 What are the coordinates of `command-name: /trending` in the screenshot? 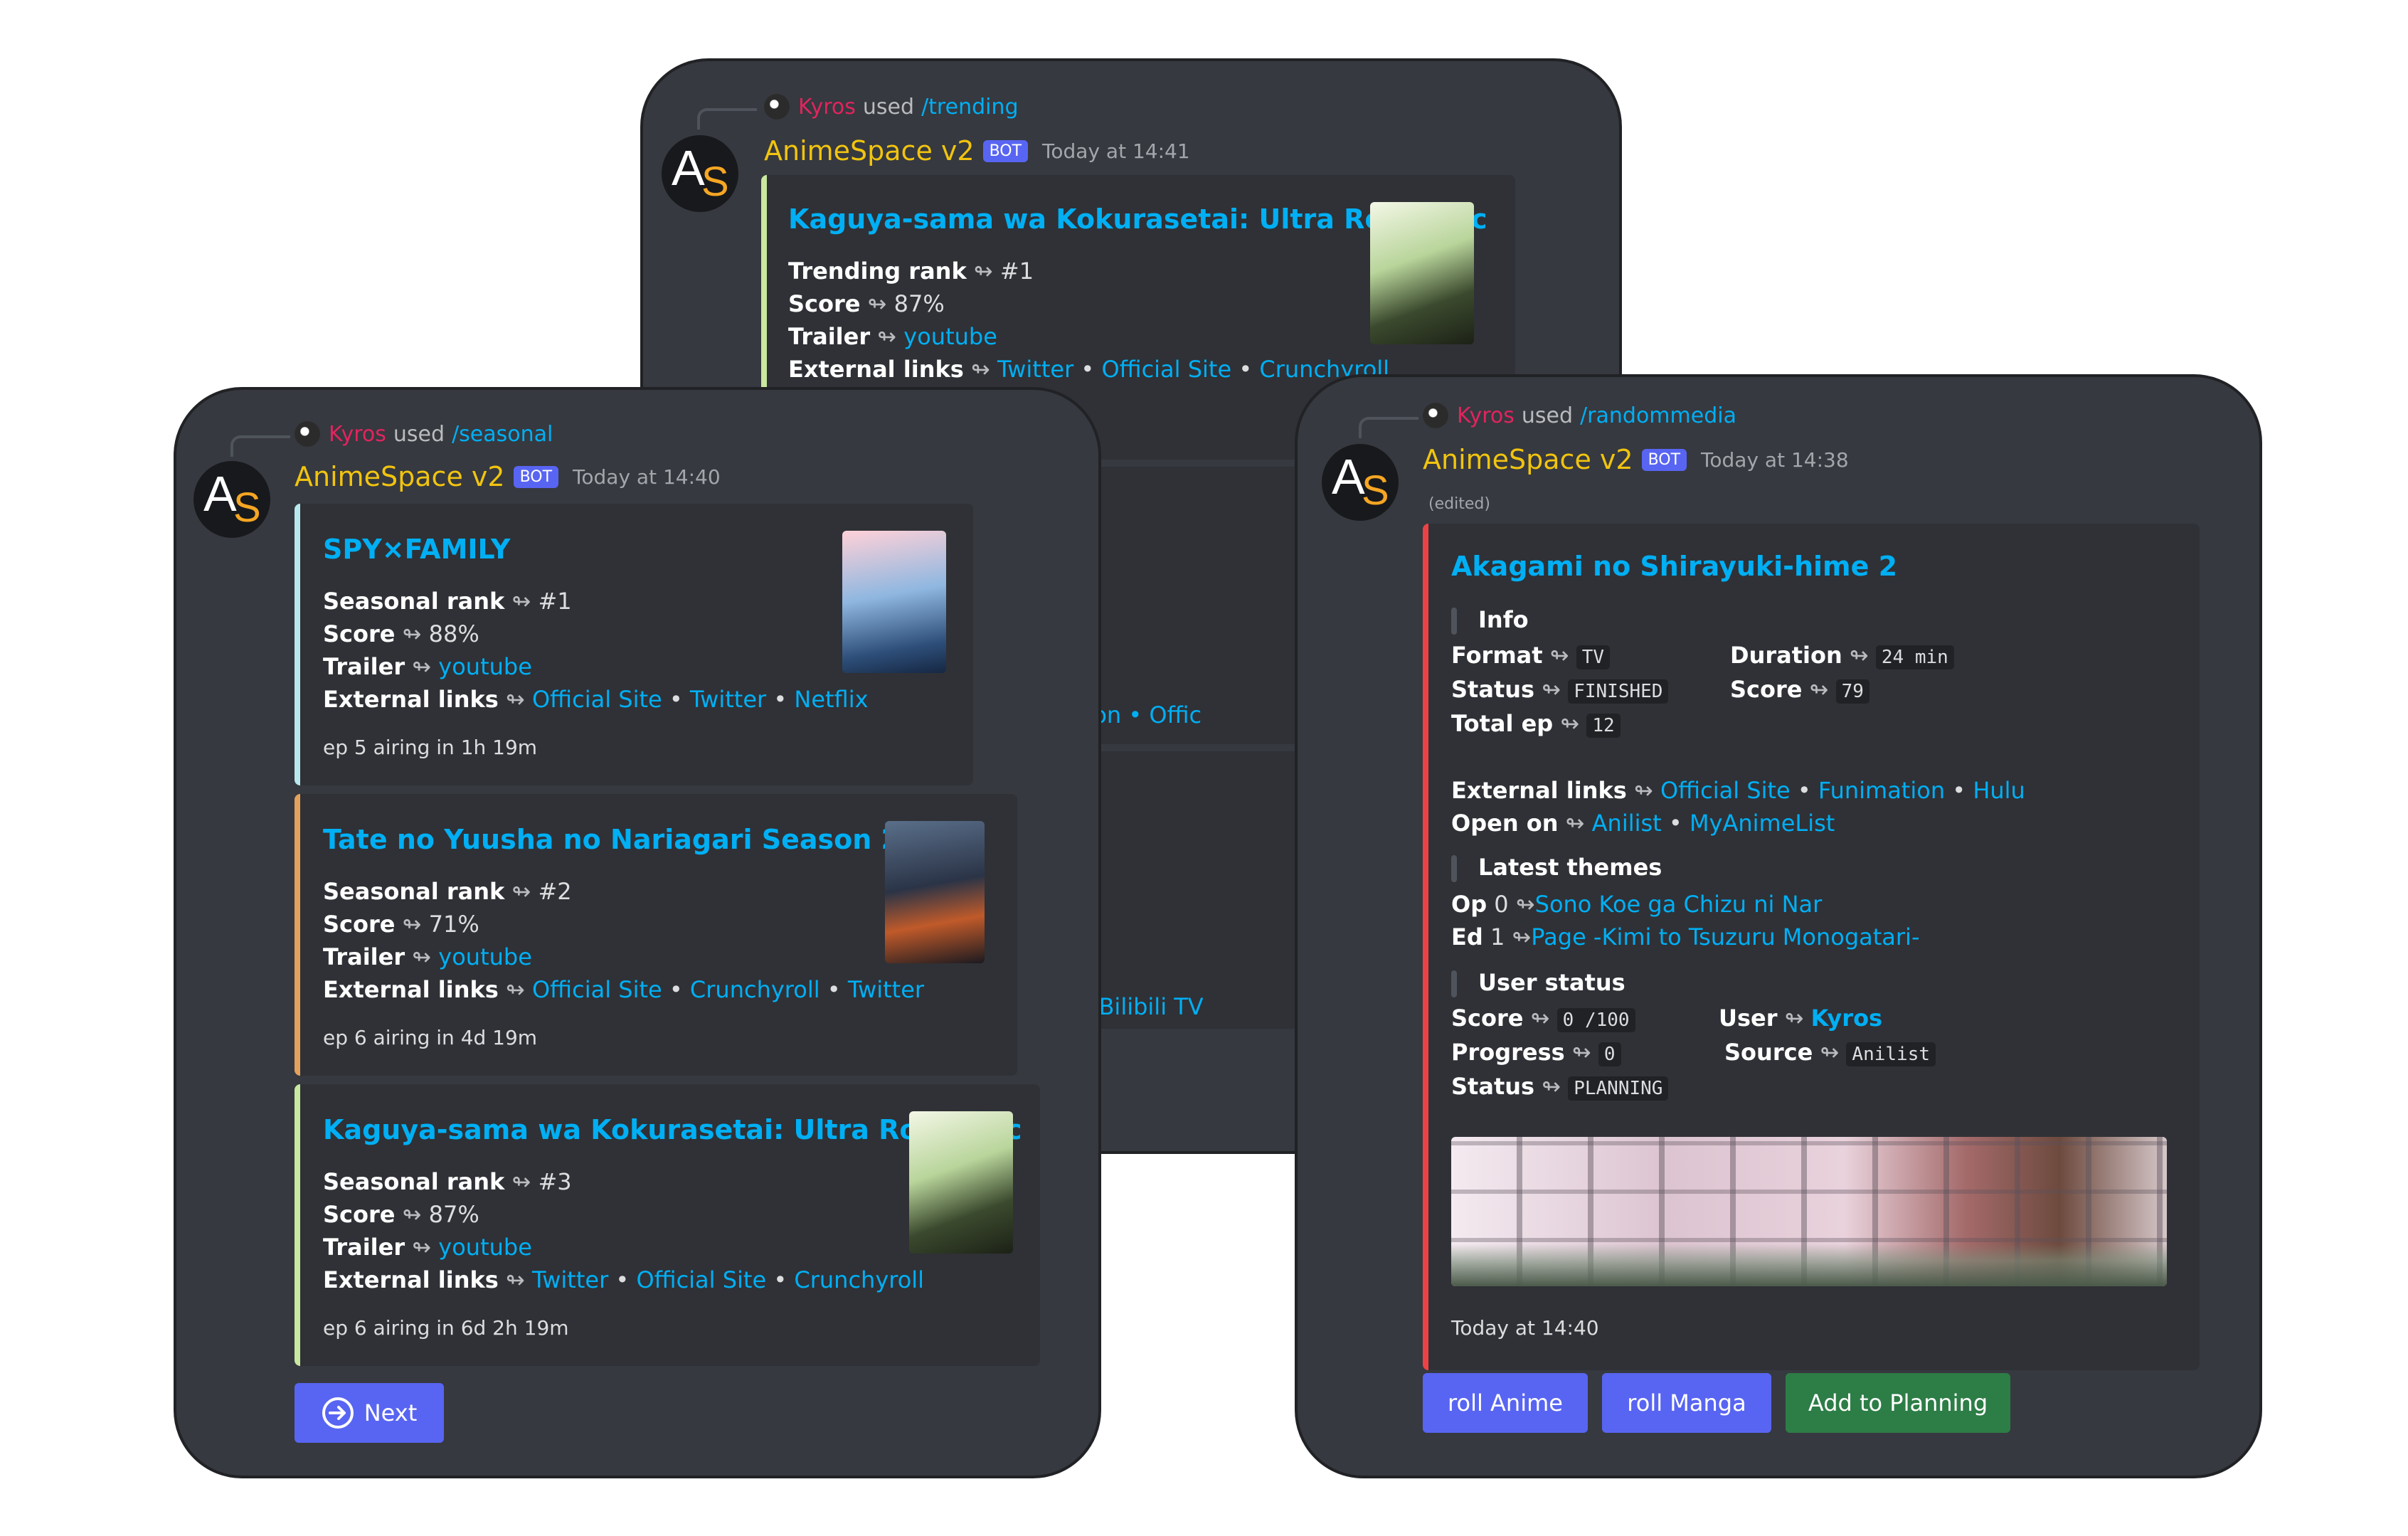 It's located at (969, 107).